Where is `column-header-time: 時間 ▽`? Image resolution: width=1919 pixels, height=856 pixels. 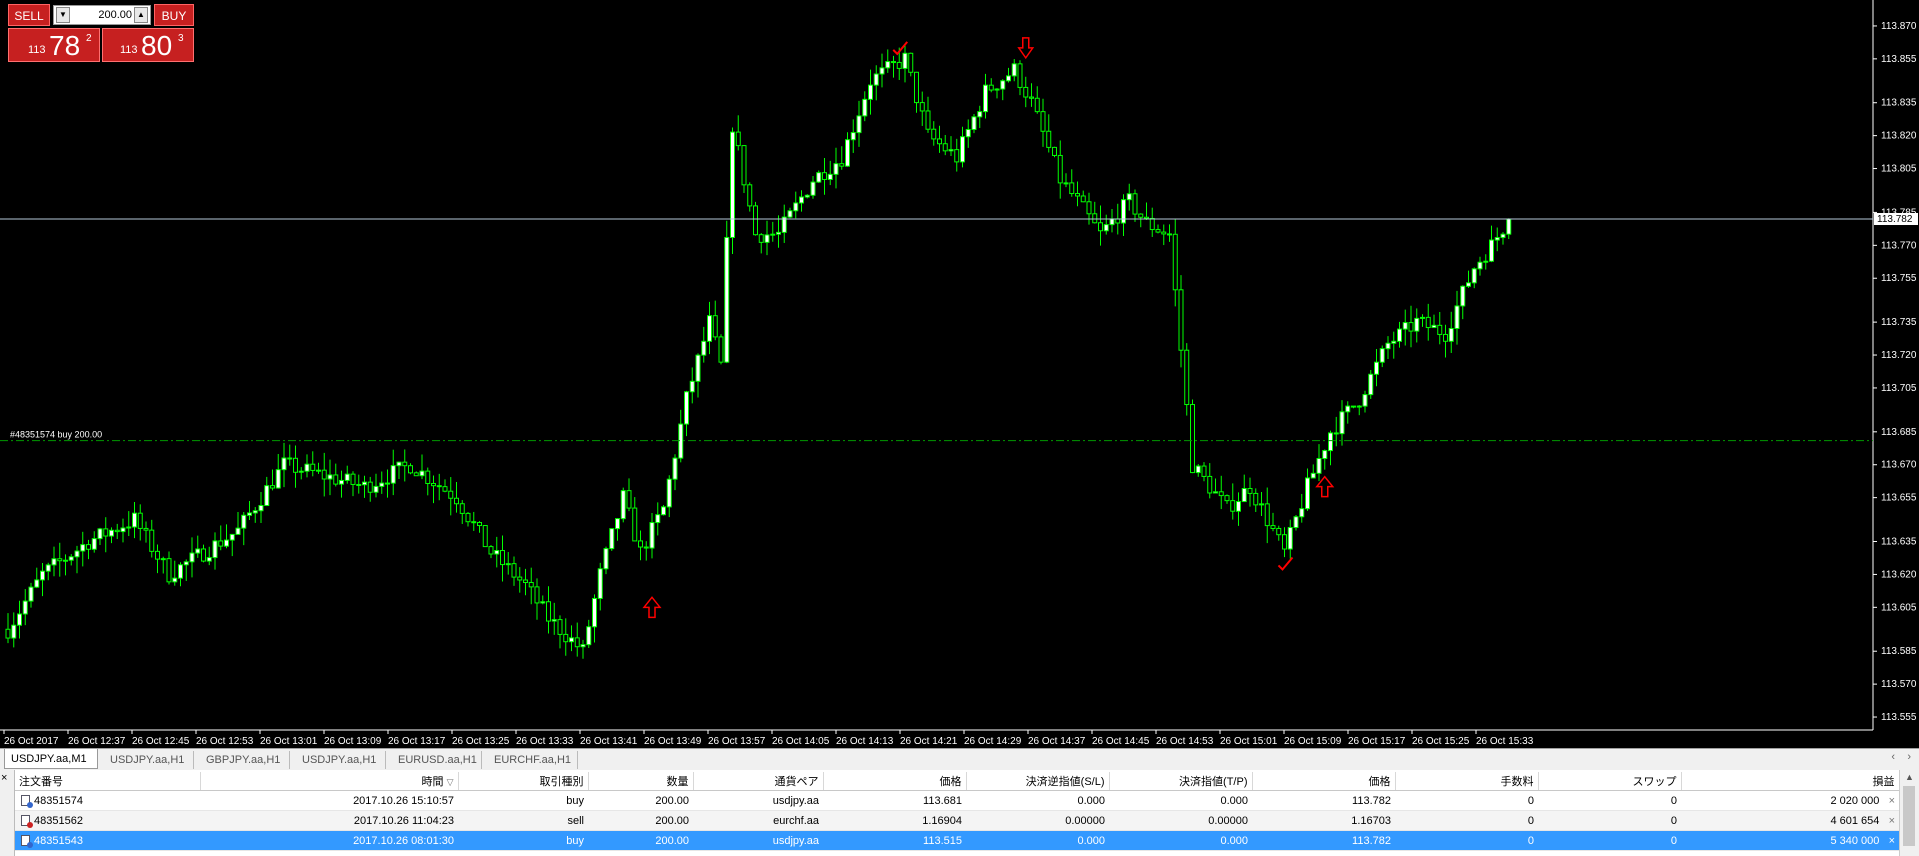
column-header-time: 時間 ▽ is located at coordinates (329, 781).